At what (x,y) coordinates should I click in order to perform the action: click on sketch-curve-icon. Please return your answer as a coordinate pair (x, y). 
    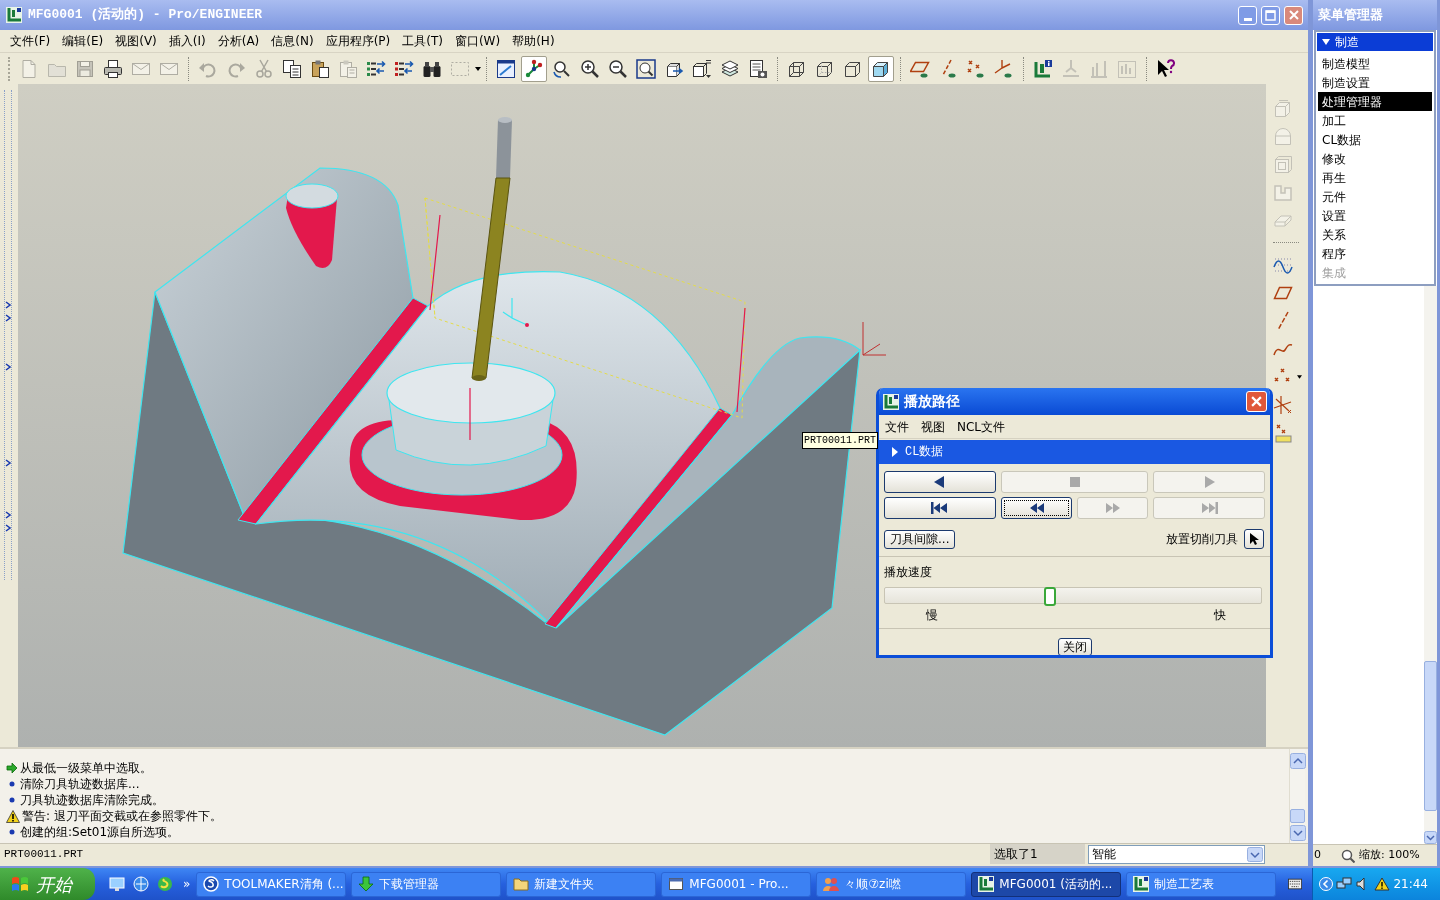
    Looking at the image, I should click on (1283, 265).